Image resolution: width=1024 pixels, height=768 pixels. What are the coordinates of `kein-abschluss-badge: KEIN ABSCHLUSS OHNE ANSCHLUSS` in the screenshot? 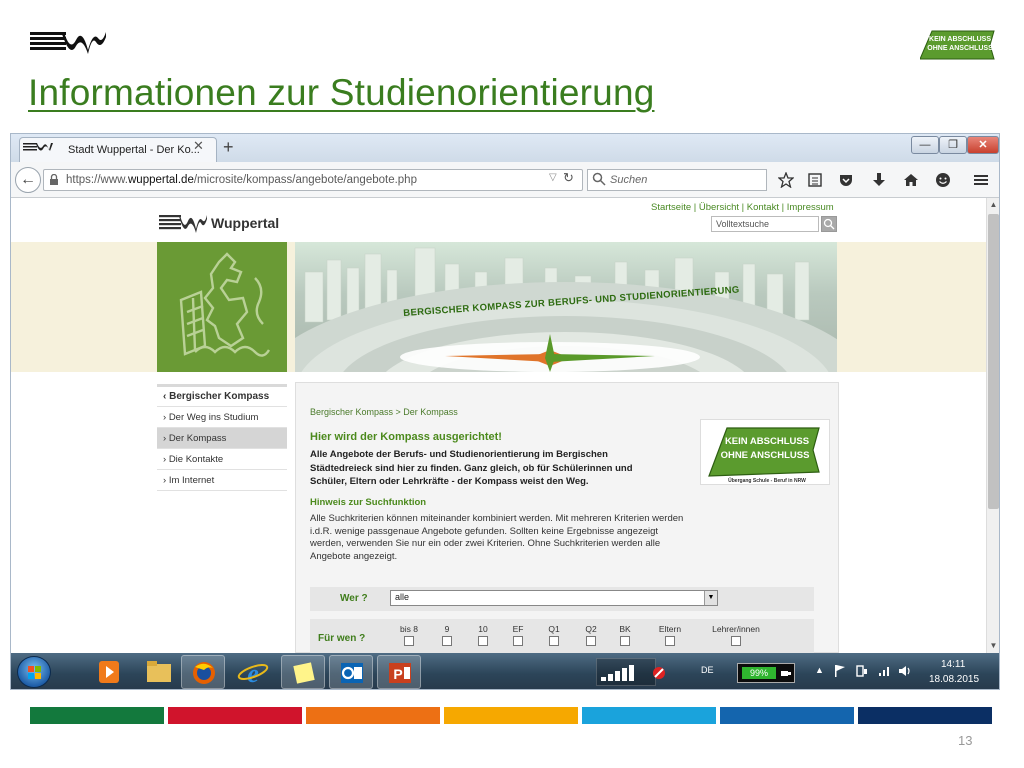 It's located at (958, 45).